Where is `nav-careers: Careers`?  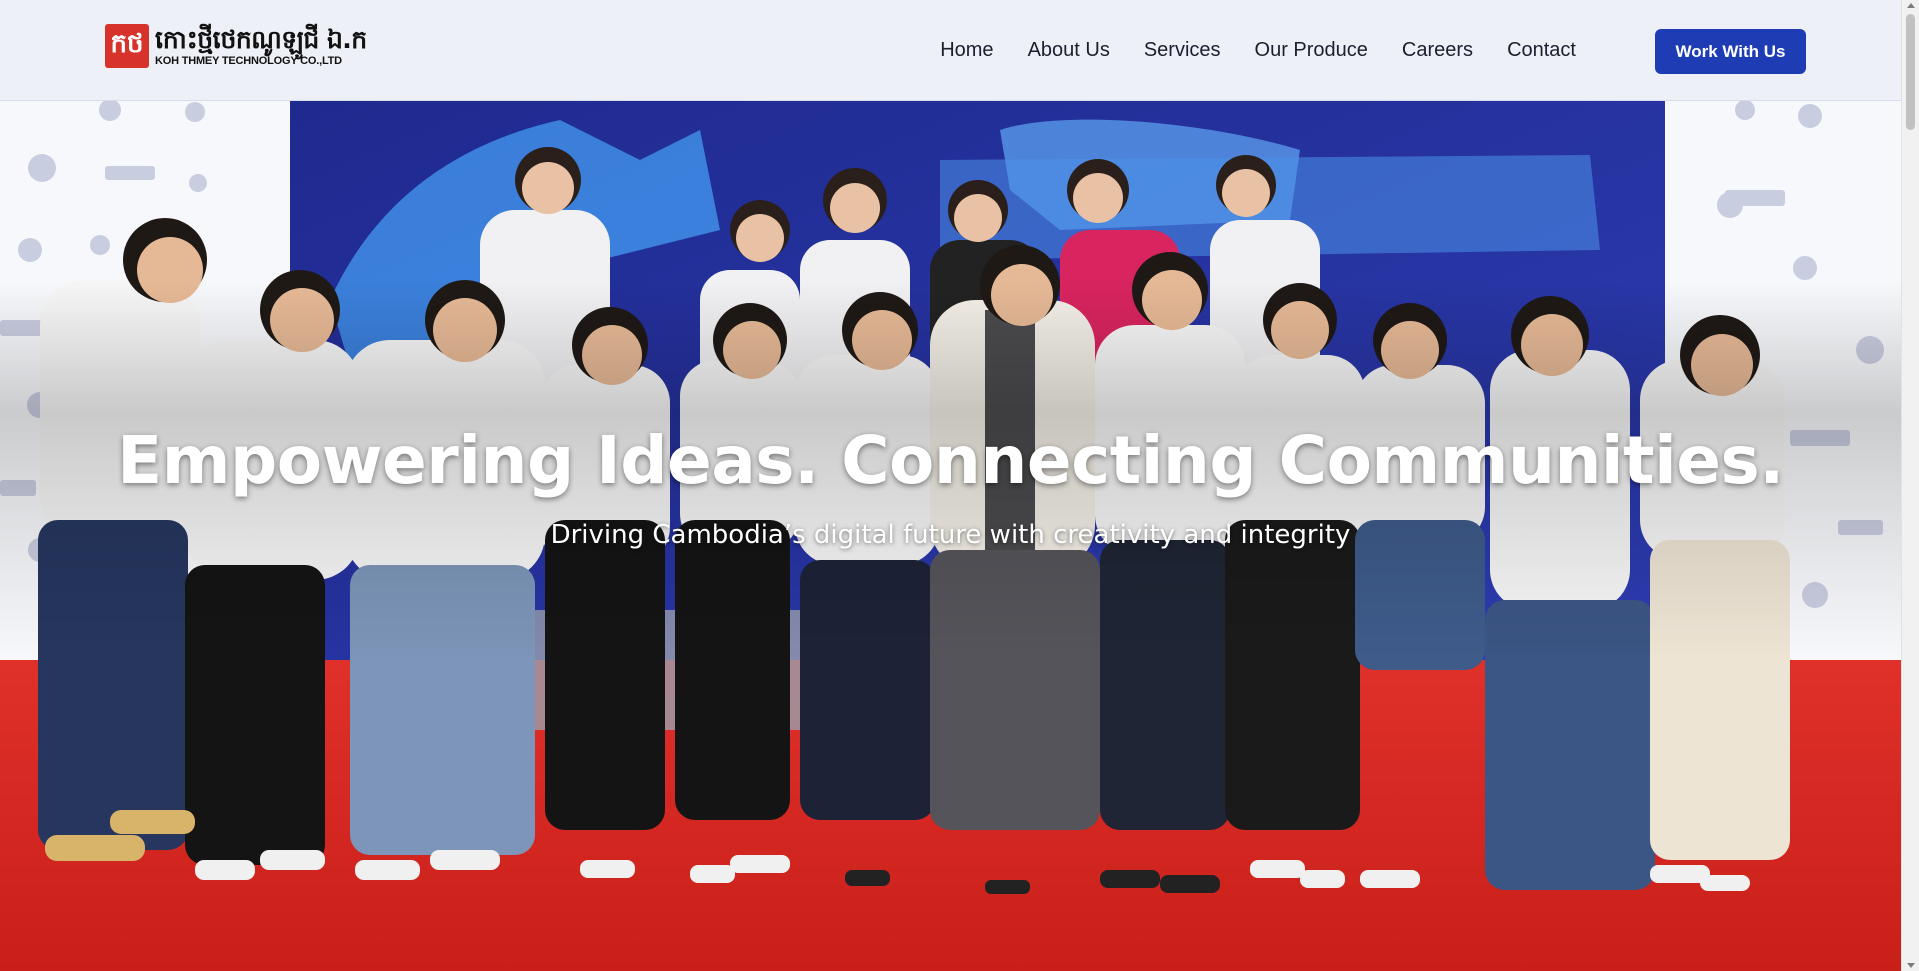 nav-careers: Careers is located at coordinates (1437, 50).